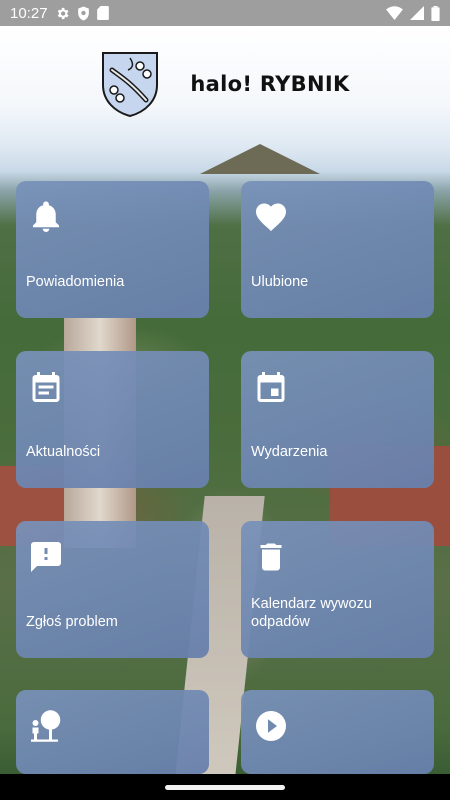 The height and width of the screenshot is (800, 450). I want to click on status-right, so click(413, 13).